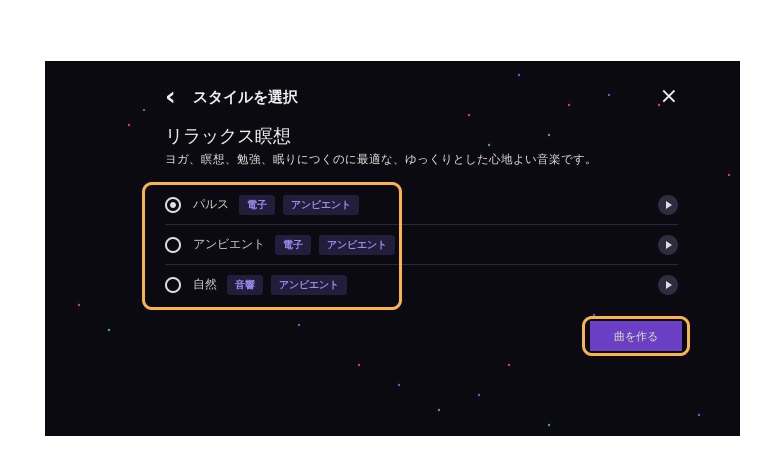 This screenshot has width=776, height=466. What do you see at coordinates (636, 336) in the screenshot?
I see `create-song-button: 曲を作る` at bounding box center [636, 336].